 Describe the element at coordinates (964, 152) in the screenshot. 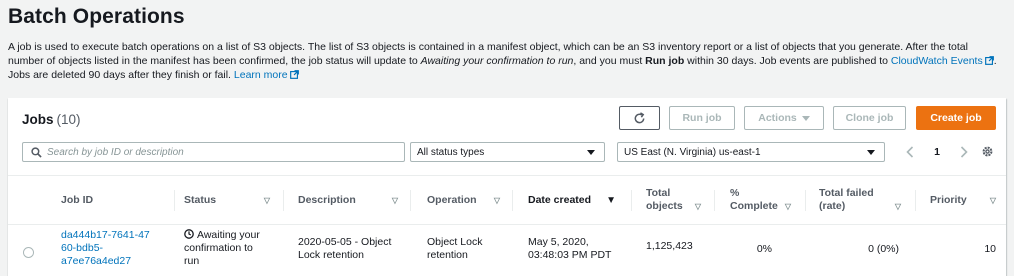

I see `chevron-right-icon` at that location.